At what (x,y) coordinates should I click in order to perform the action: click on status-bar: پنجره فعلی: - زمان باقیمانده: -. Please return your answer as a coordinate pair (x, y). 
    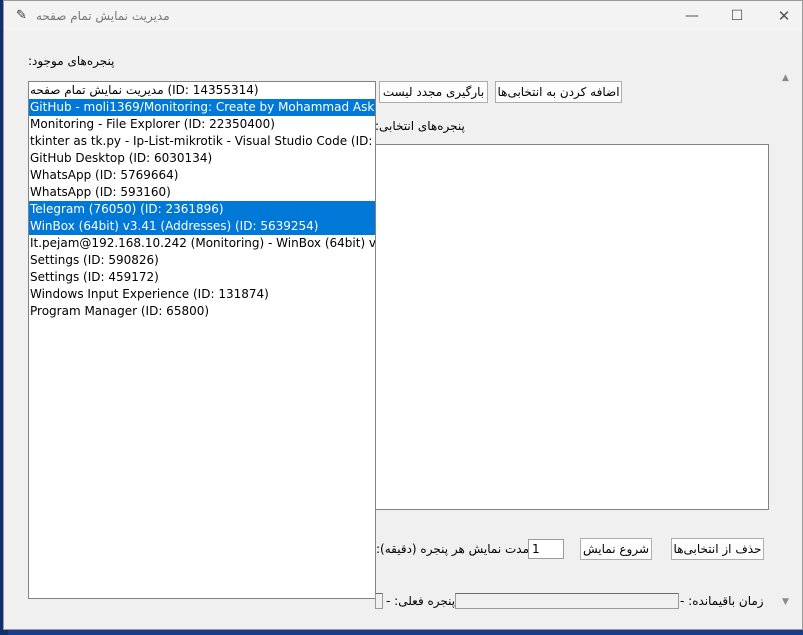
    Looking at the image, I should click on (569, 601).